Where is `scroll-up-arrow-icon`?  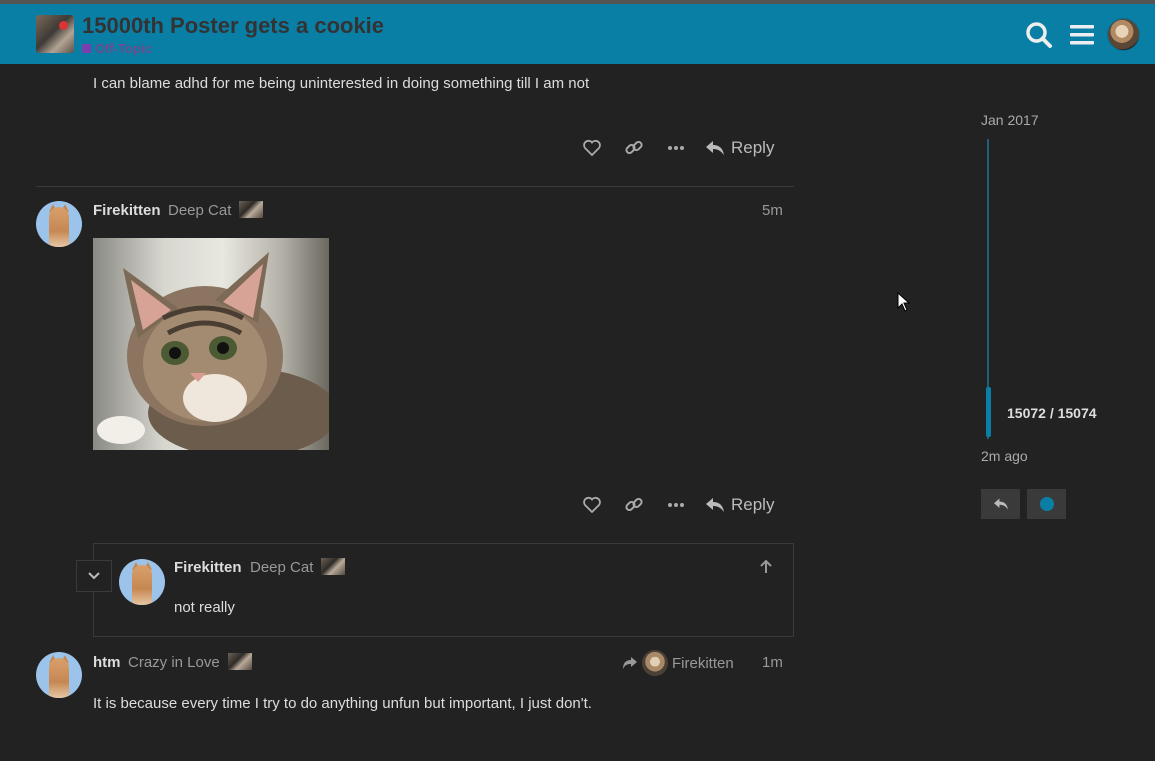
scroll-up-arrow-icon is located at coordinates (766, 569).